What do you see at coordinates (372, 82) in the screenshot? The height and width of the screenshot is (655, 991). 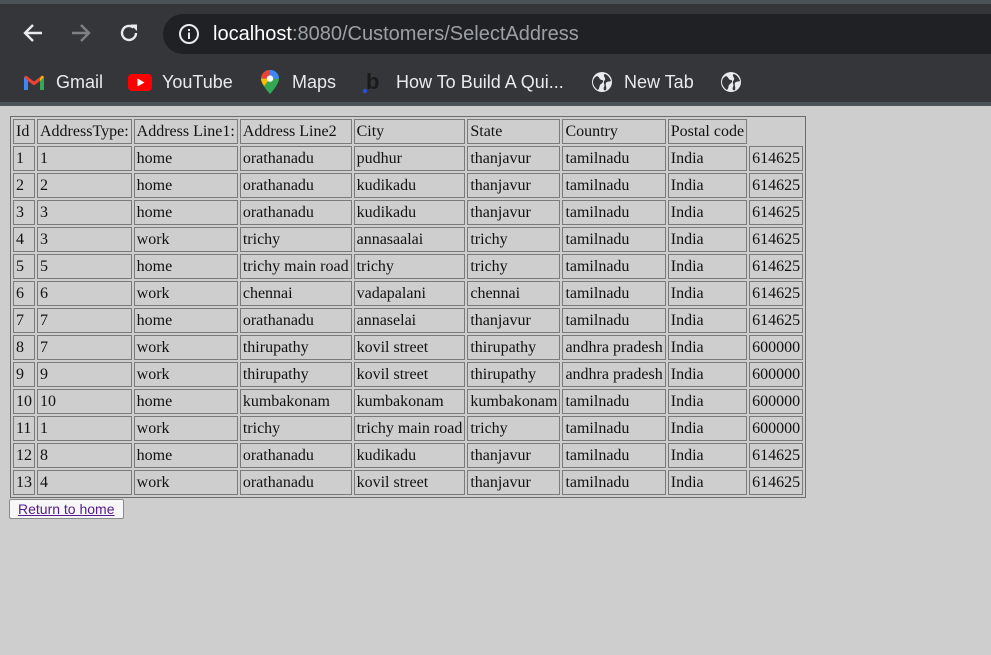 I see `svg-text: b` at bounding box center [372, 82].